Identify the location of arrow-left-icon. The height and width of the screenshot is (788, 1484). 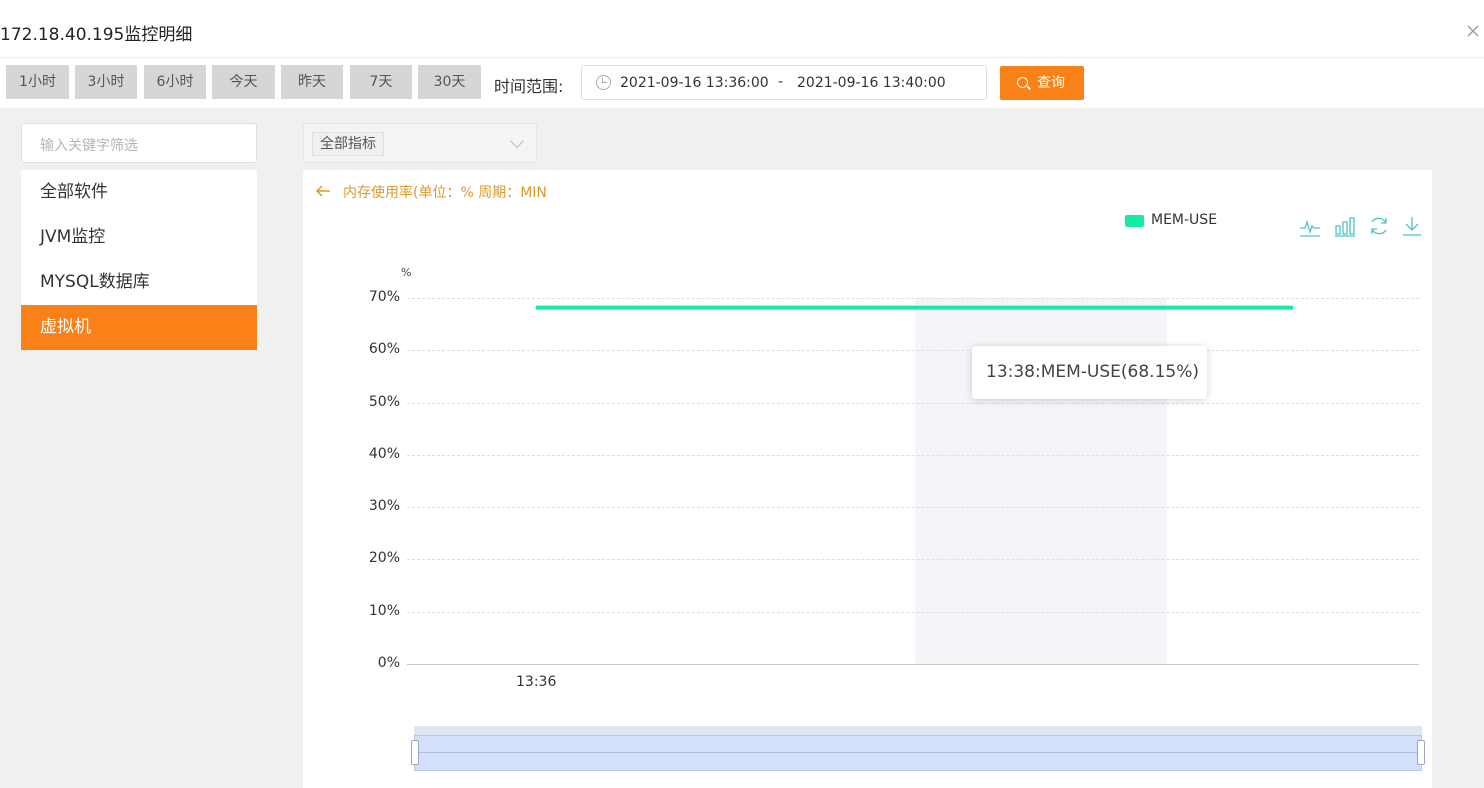
(323, 191).